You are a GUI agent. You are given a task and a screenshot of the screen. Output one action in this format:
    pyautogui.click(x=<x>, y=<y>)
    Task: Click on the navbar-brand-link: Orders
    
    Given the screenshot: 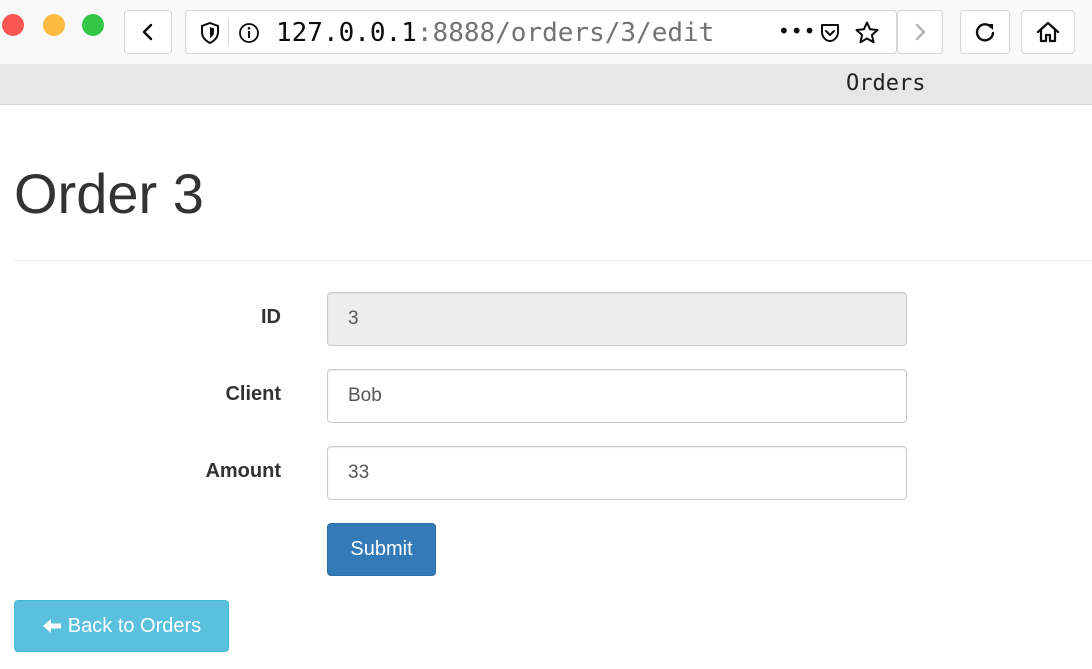 What is the action you would take?
    pyautogui.click(x=885, y=84)
    